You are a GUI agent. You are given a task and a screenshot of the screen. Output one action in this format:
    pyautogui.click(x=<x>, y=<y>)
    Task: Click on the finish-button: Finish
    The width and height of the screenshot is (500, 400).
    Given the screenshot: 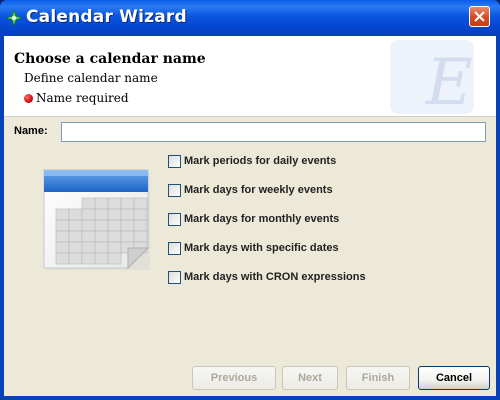 What is the action you would take?
    pyautogui.click(x=378, y=378)
    